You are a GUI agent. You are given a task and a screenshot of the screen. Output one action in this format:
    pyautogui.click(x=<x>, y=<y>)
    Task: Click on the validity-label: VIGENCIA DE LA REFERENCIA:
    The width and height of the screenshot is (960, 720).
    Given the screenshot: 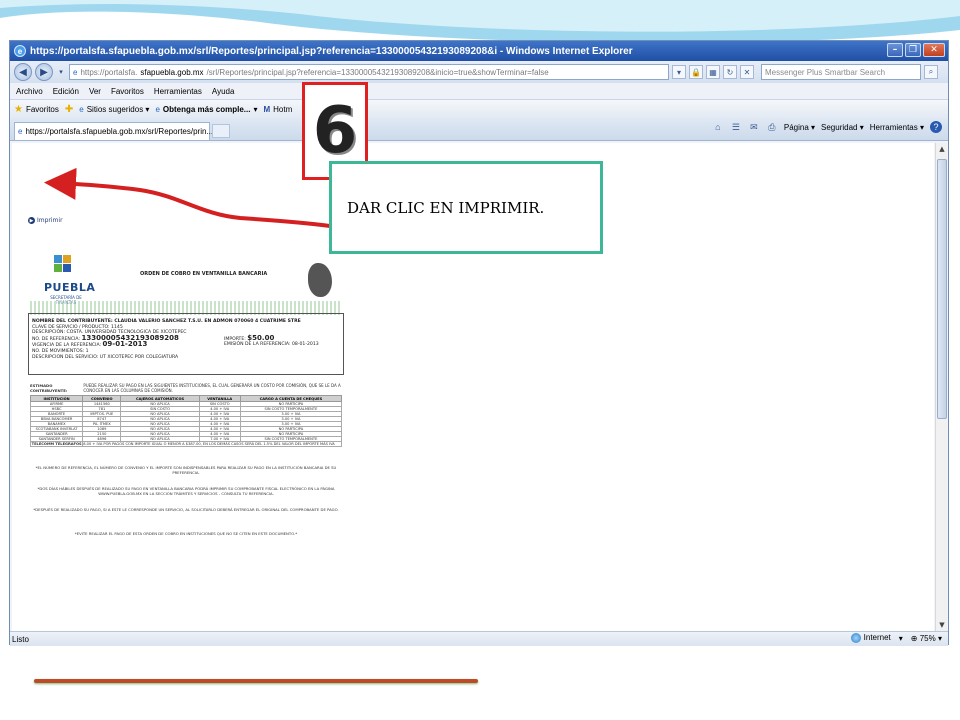 What is the action you would take?
    pyautogui.click(x=67, y=346)
    